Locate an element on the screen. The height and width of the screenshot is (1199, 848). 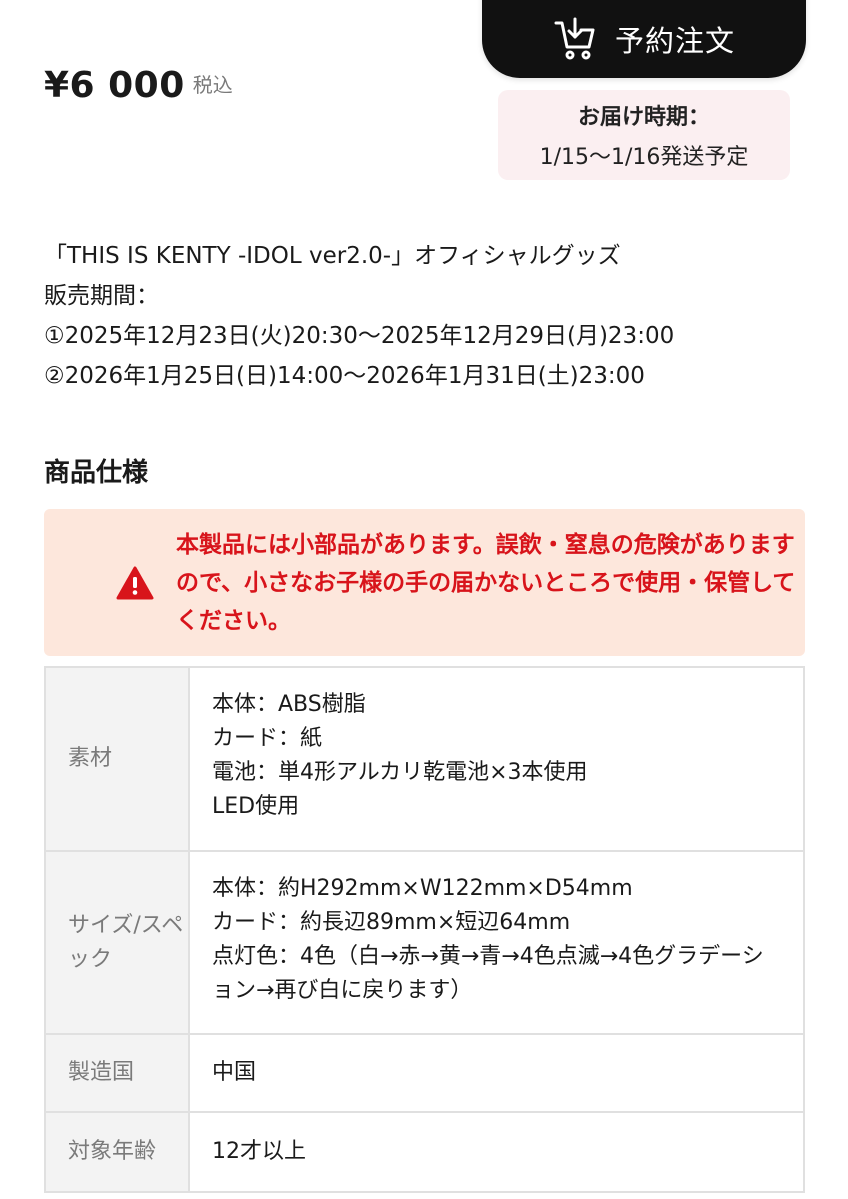
description-line: 販売期間： is located at coordinates (101, 296).